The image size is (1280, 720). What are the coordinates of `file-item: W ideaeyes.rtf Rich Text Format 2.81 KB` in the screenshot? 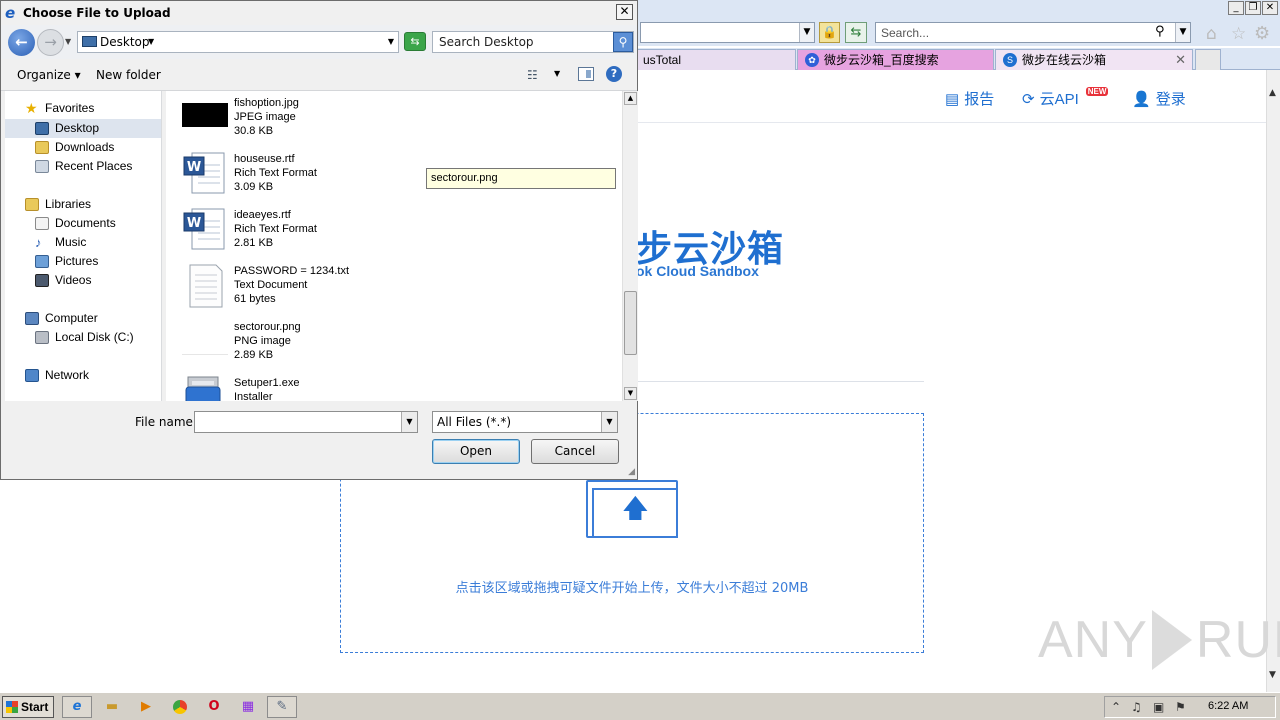 It's located at (394, 233).